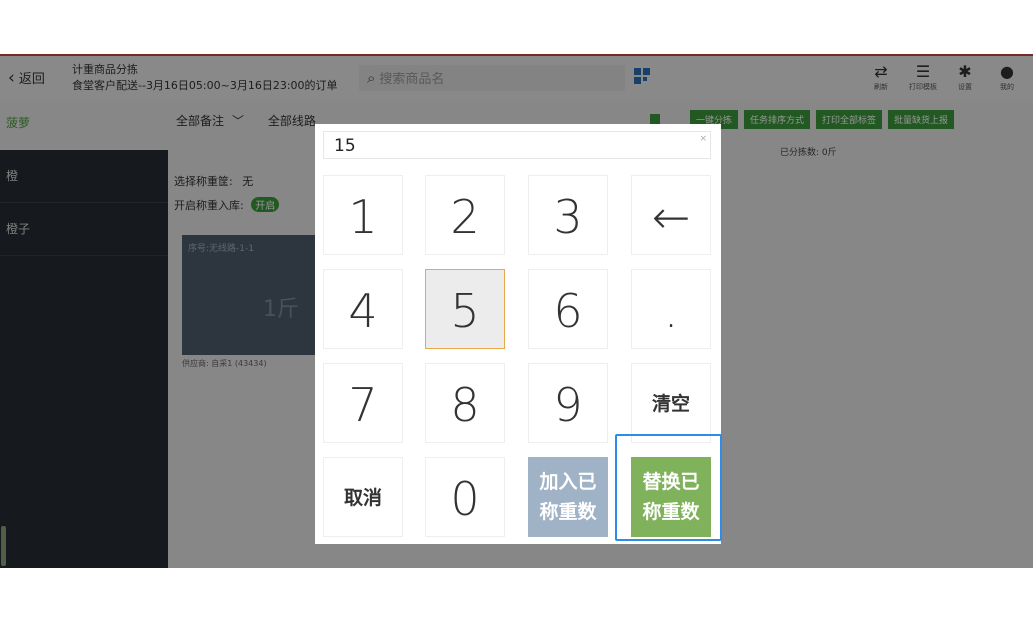  Describe the element at coordinates (363, 497) in the screenshot. I see `cancel-button: 取消` at that location.